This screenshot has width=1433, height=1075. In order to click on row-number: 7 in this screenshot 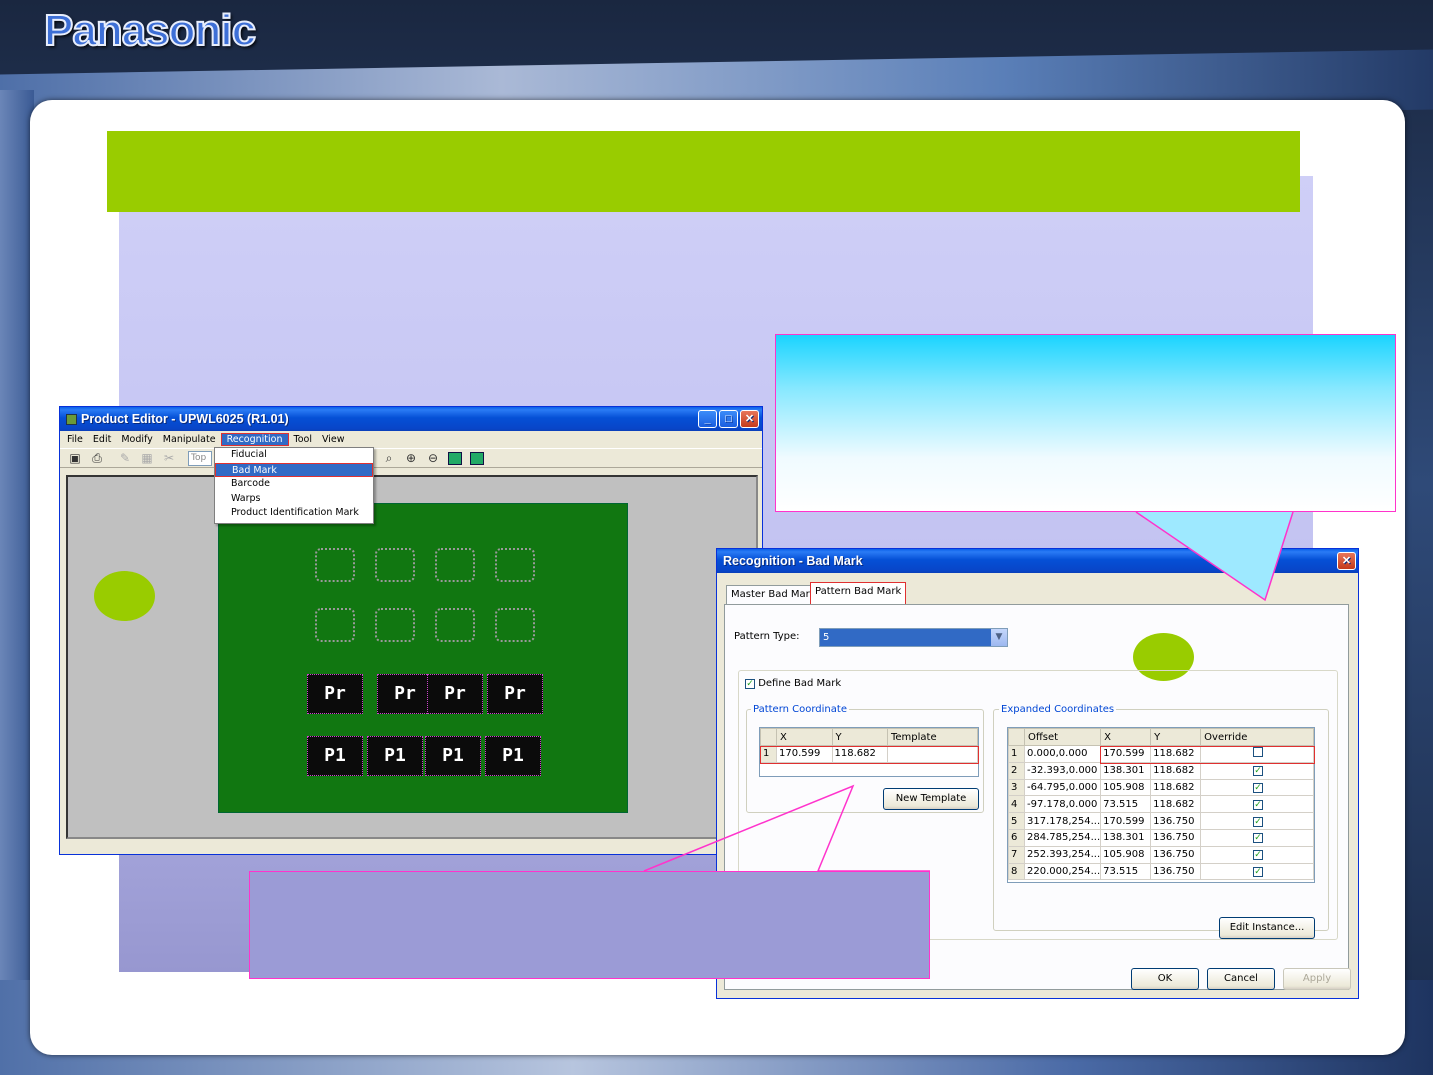, I will do `click(1016, 854)`.